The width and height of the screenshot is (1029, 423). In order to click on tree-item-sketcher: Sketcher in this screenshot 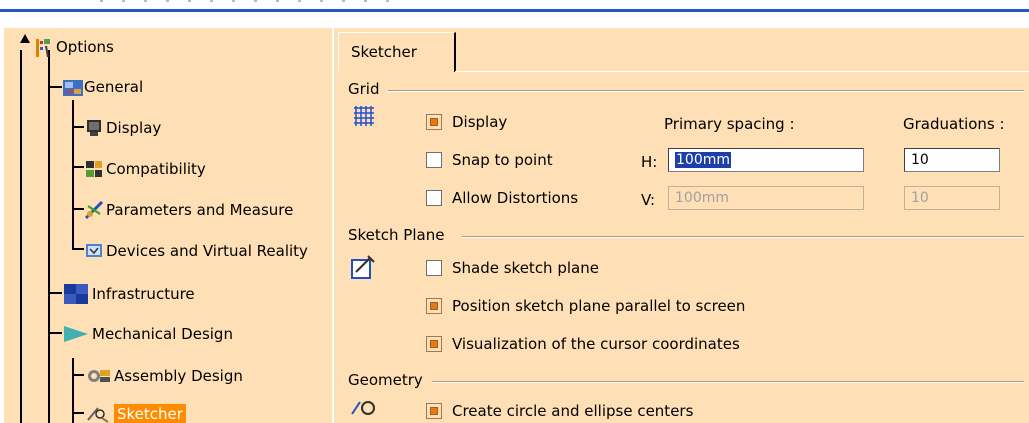, I will do `click(135, 412)`.